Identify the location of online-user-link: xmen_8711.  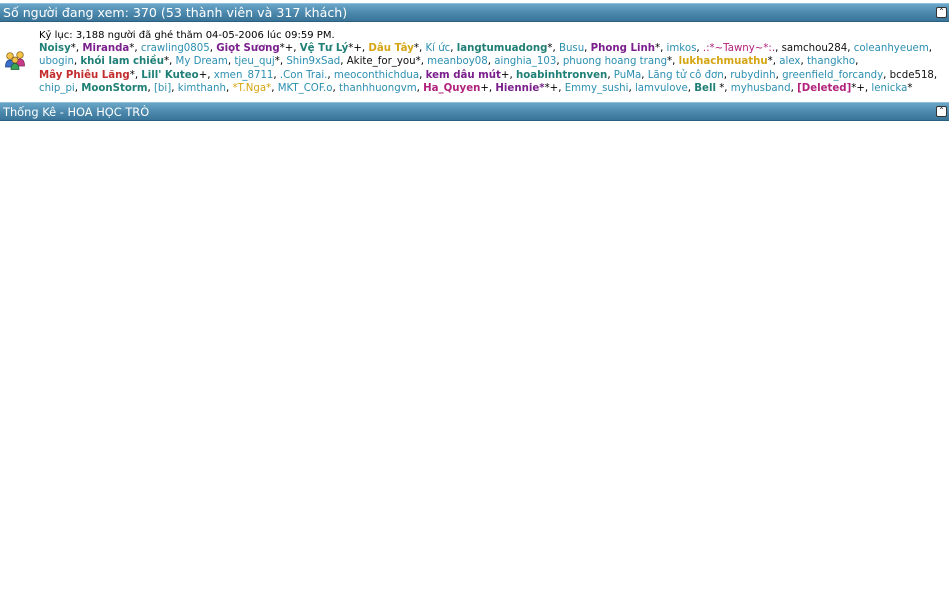
(244, 75).